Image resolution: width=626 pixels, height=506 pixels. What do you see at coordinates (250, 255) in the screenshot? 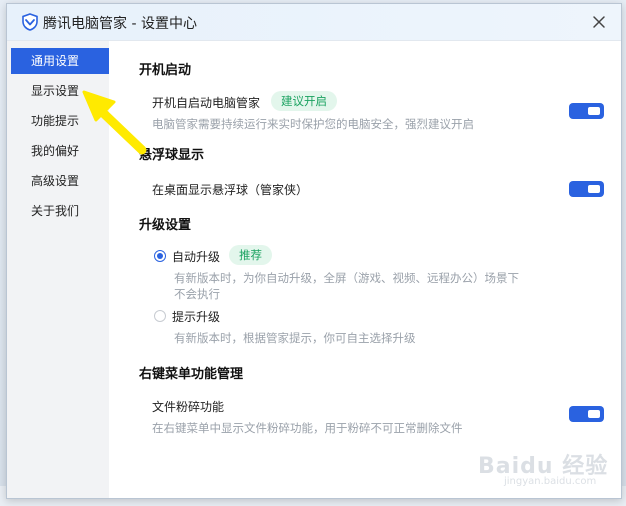
I see `recommend-badge: 推荐` at bounding box center [250, 255].